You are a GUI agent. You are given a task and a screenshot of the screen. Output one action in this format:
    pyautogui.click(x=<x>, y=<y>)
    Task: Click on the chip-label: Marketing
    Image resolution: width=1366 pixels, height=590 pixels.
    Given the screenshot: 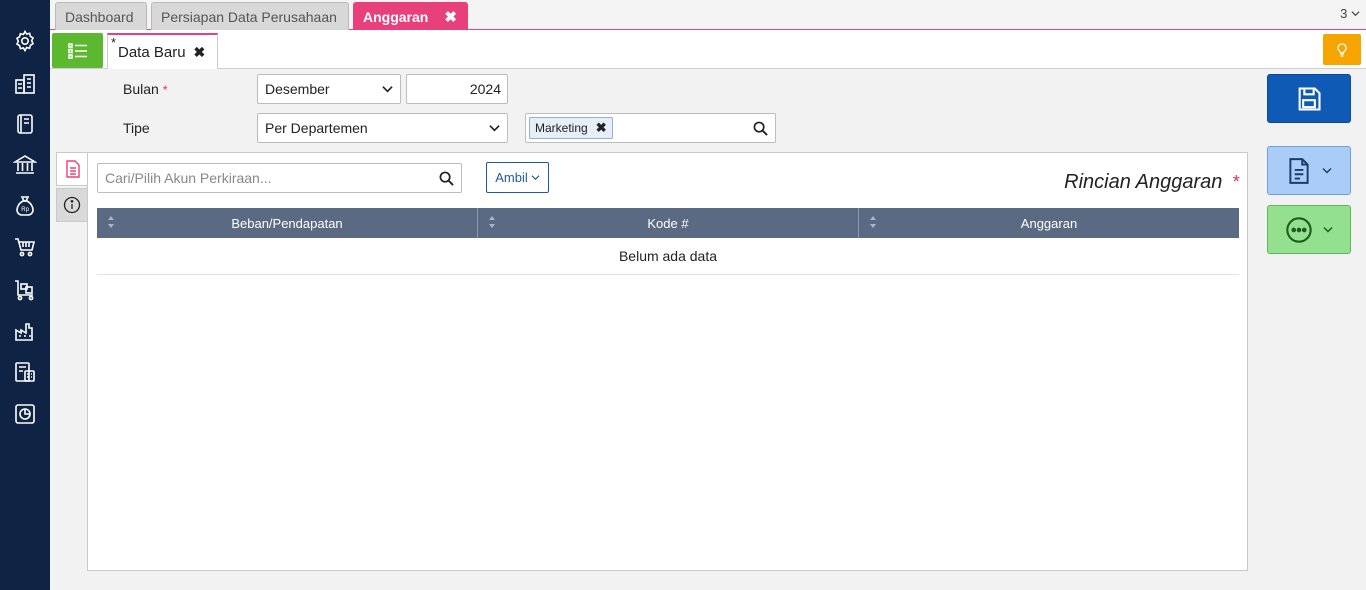 What is the action you would take?
    pyautogui.click(x=561, y=128)
    